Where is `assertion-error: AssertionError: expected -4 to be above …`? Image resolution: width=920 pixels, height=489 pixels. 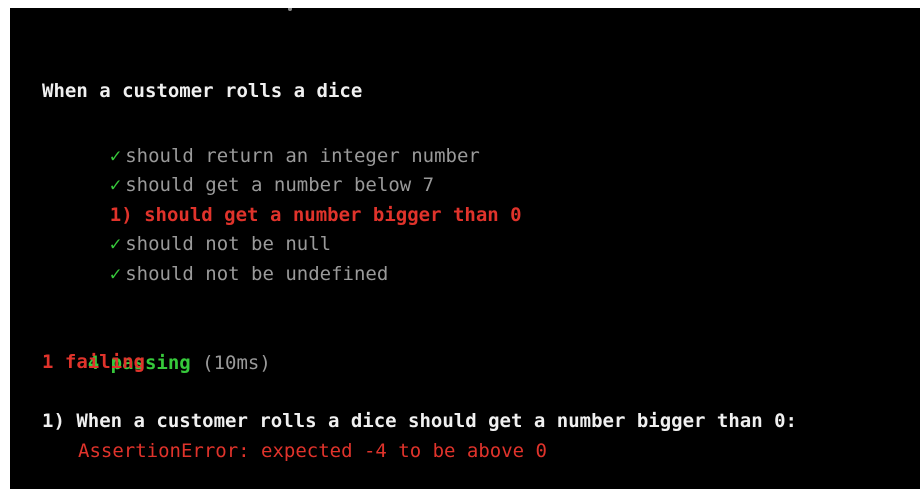 assertion-error: AssertionError: expected -4 to be above … is located at coordinates (312, 451).